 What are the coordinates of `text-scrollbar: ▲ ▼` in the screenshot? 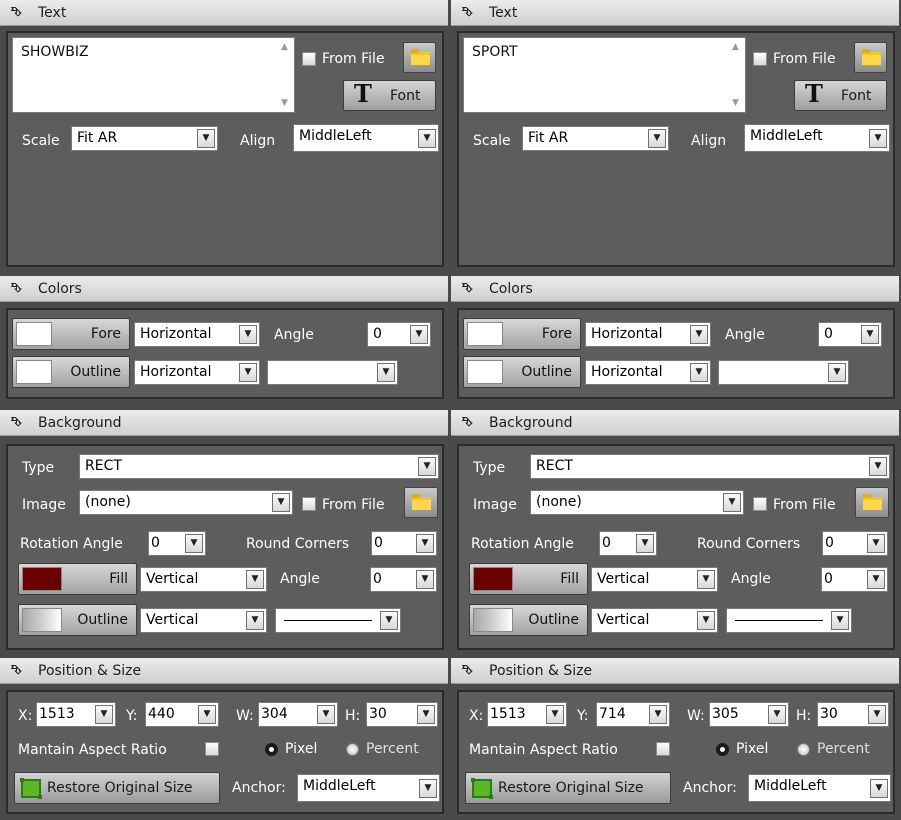 It's located at (736, 75).